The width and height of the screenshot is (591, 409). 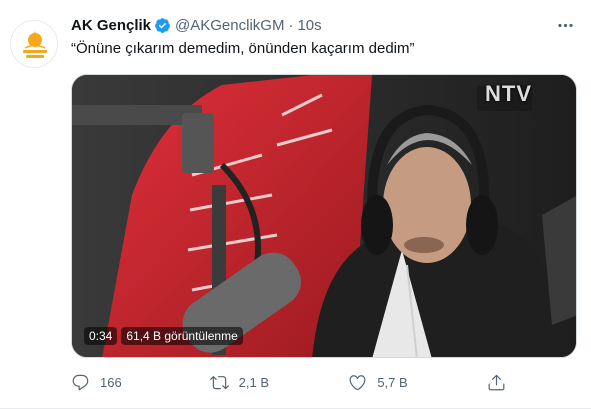 I want to click on video-duration: 0:34, so click(x=101, y=336).